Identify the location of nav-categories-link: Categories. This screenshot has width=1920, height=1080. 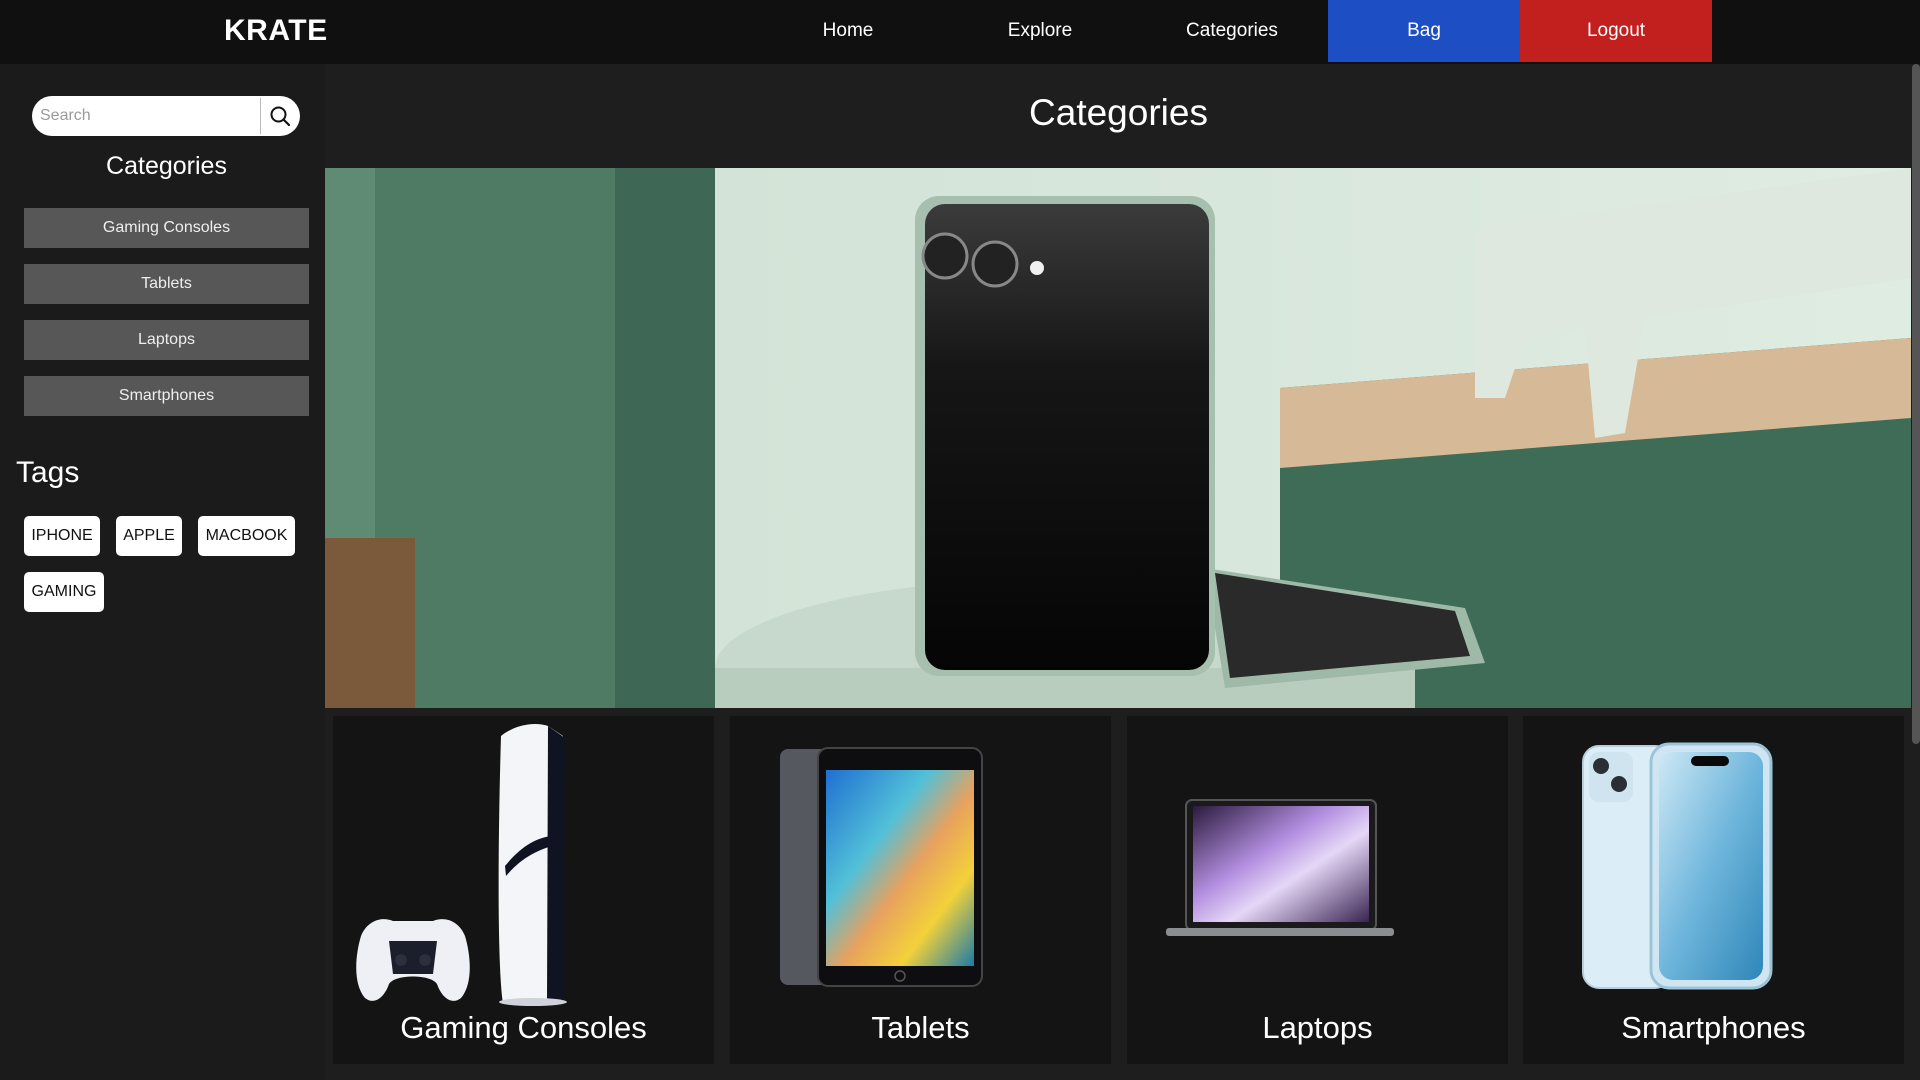
(1232, 31).